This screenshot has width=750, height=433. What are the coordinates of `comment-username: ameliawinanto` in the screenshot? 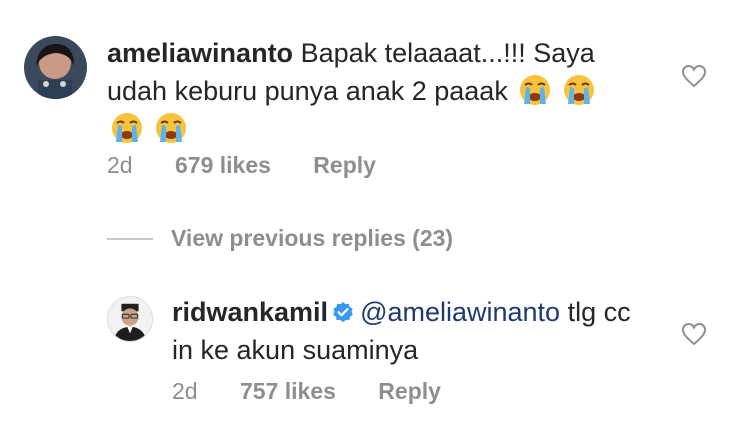 It's located at (200, 53).